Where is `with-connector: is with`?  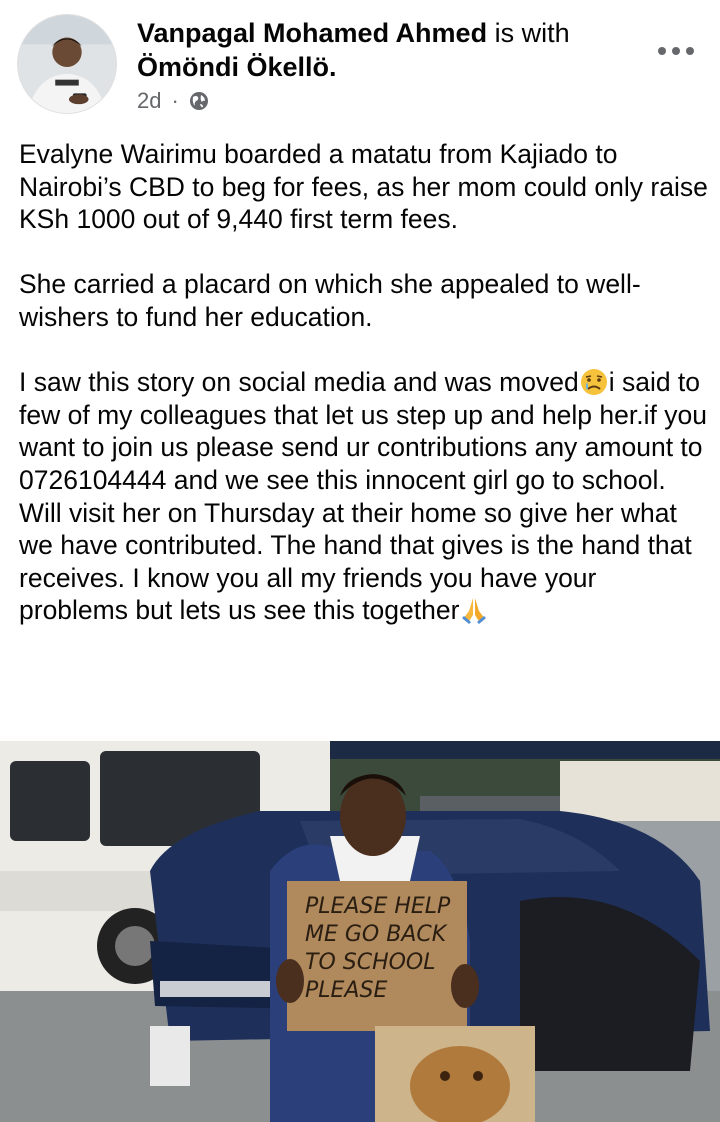 with-connector: is with is located at coordinates (528, 33).